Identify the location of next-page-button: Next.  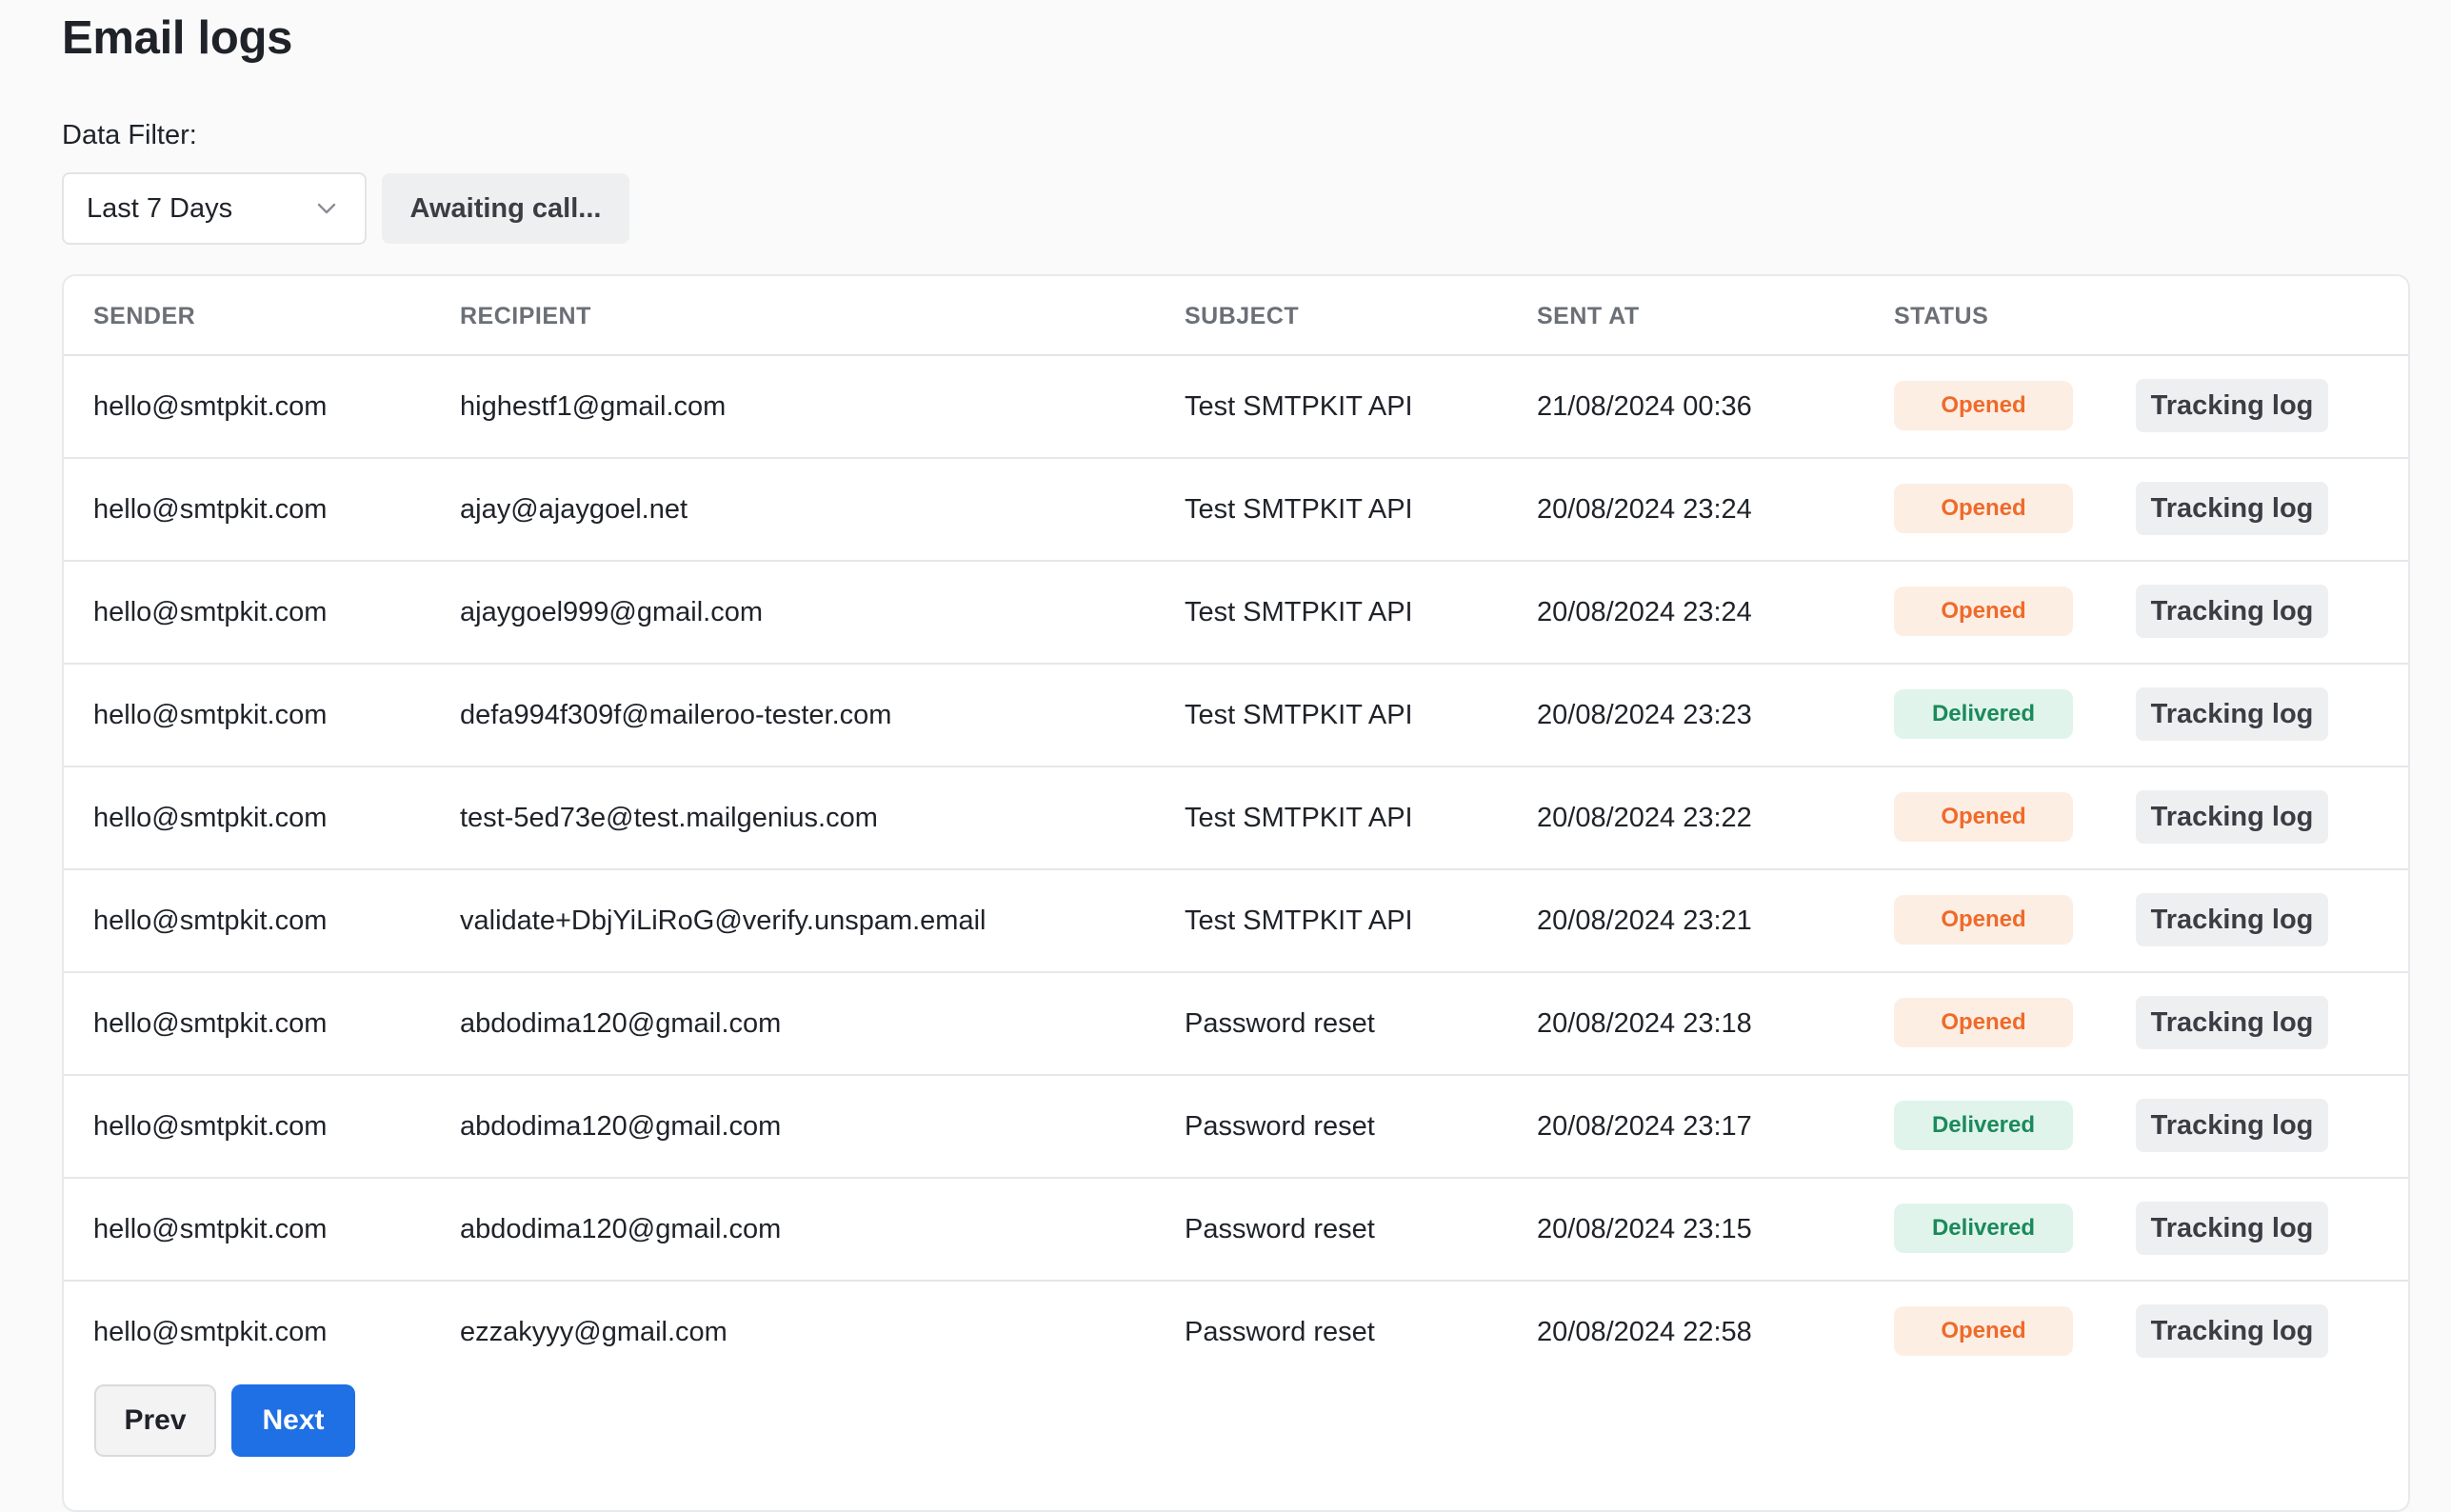
(293, 1420).